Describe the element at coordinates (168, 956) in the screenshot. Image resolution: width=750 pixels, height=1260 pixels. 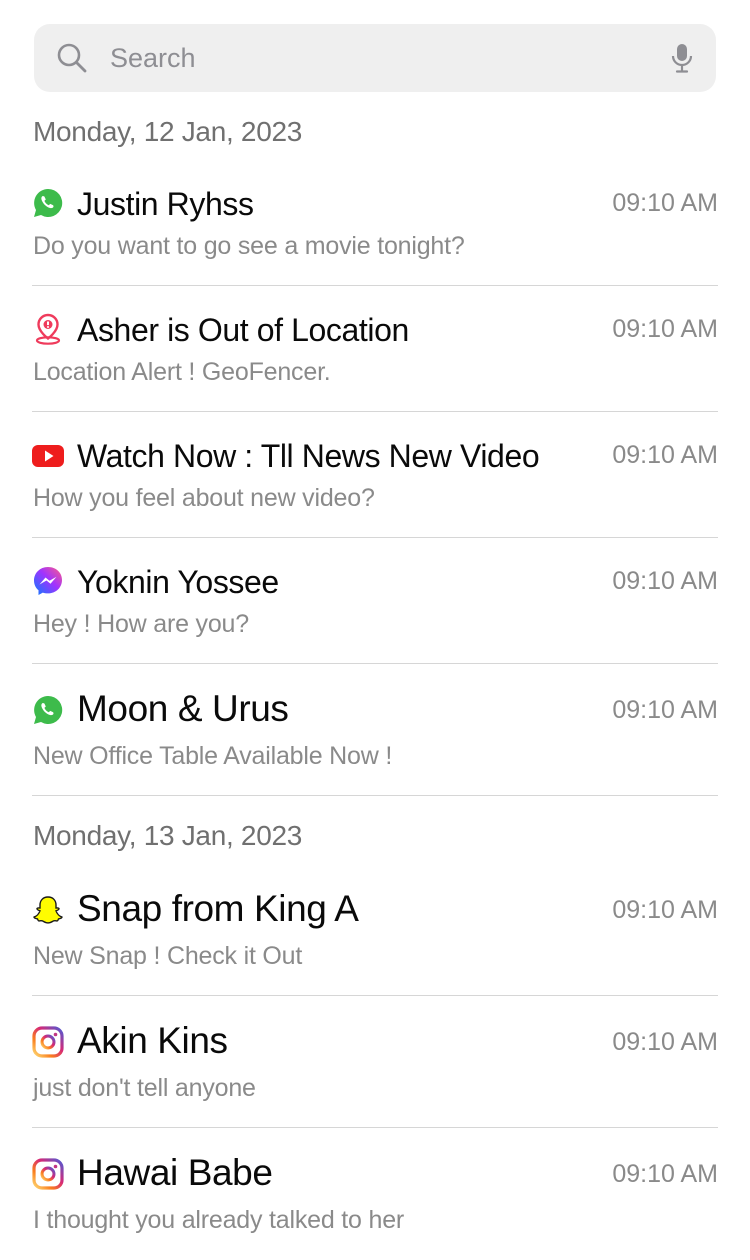
I see `notification-message: New Snap ! Check it Out` at that location.